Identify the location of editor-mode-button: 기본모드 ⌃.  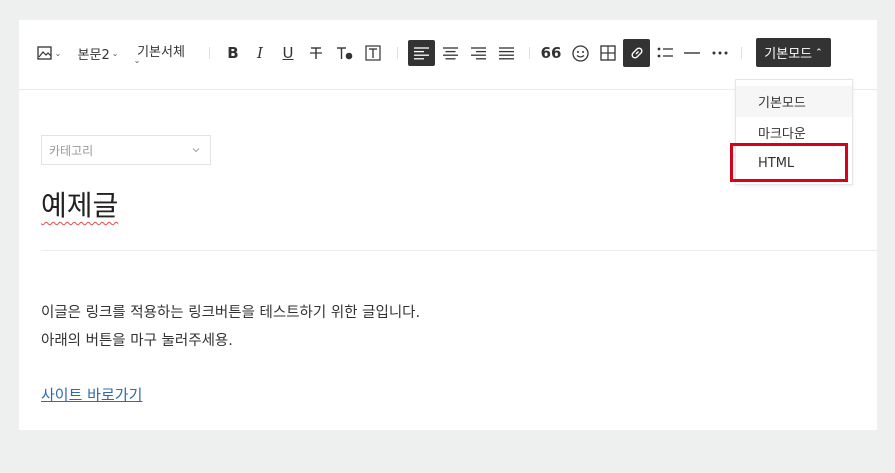
(793, 52).